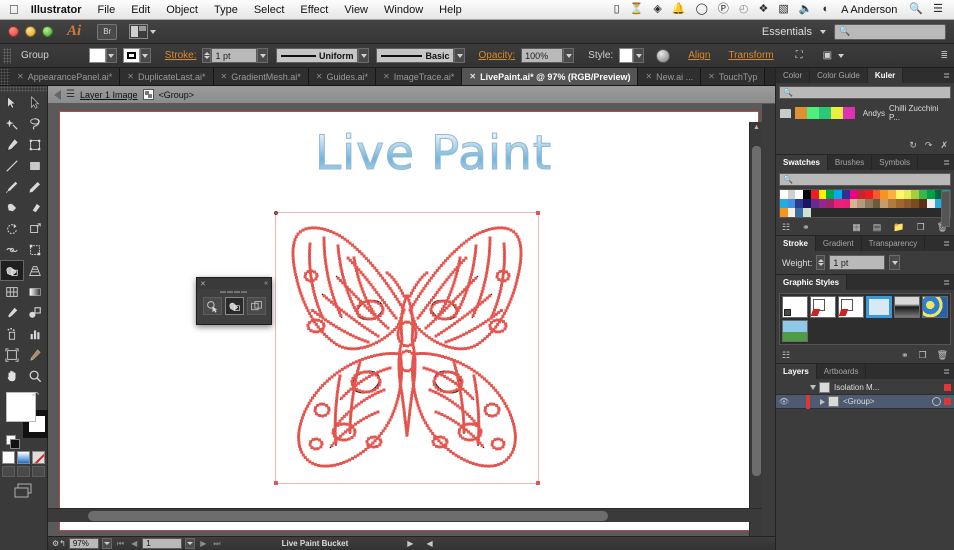  Describe the element at coordinates (916, 9) in the screenshot. I see `search-icon: 🔍` at that location.